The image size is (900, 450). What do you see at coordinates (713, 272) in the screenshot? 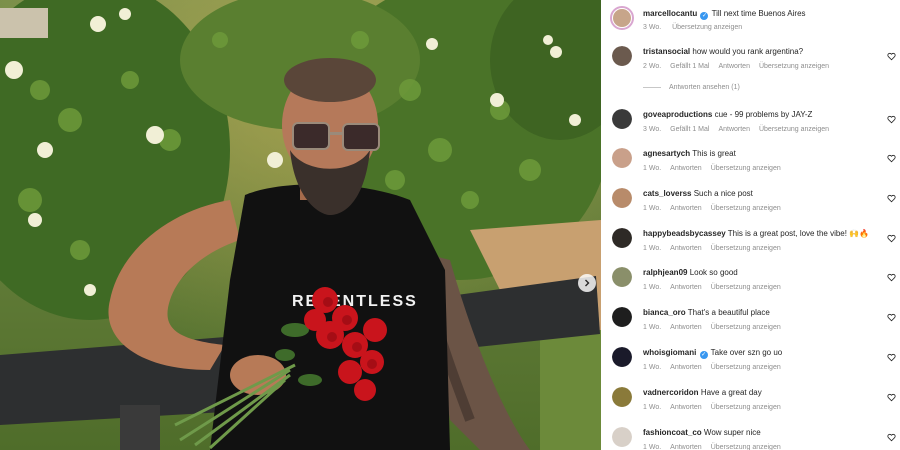
I see `comment-text: Look so good` at bounding box center [713, 272].